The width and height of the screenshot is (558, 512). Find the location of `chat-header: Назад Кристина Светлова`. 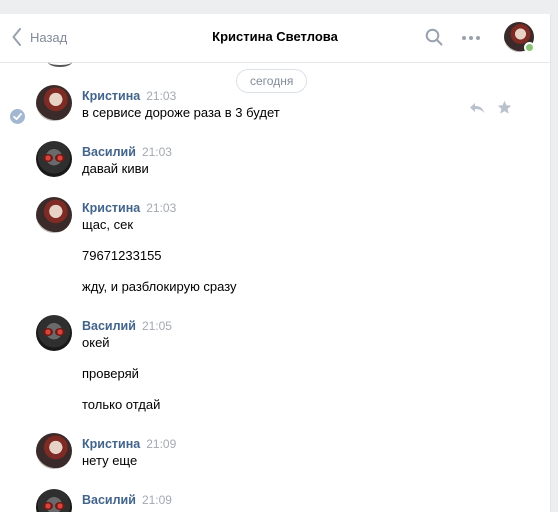

chat-header: Назад Кристина Светлова is located at coordinates (275, 38).